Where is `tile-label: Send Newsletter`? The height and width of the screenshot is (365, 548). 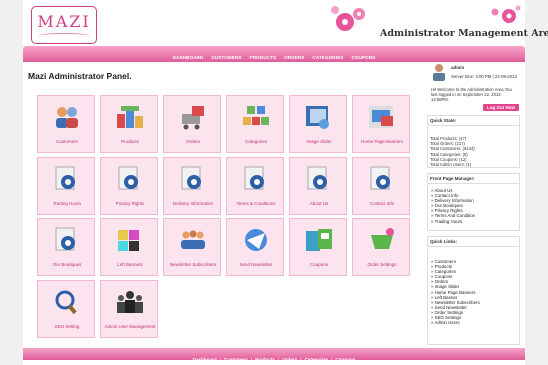 tile-label: Send Newsletter is located at coordinates (256, 264).